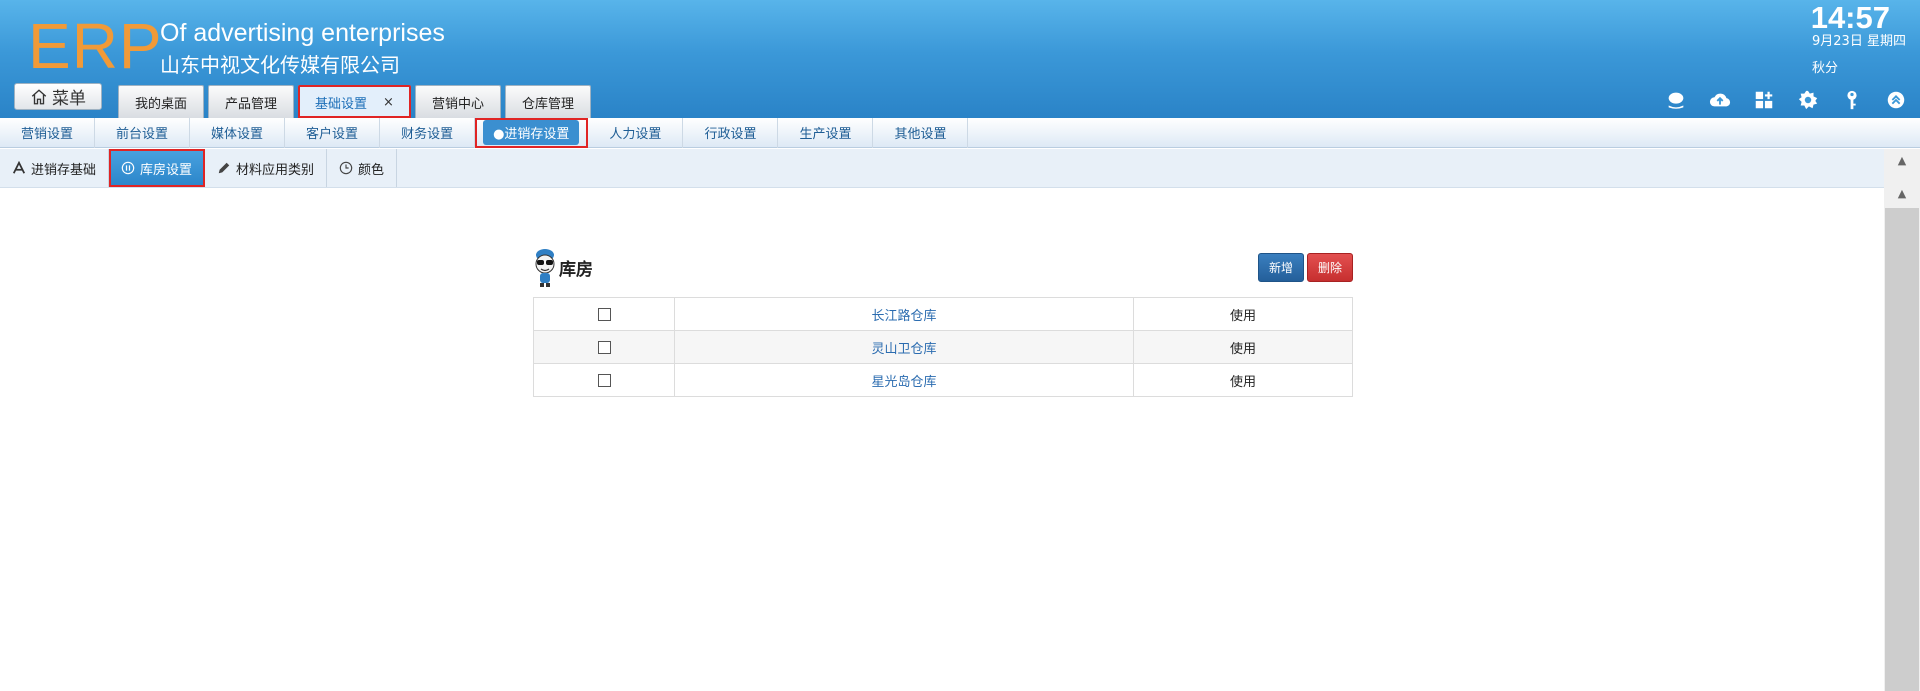 This screenshot has width=1920, height=691. Describe the element at coordinates (1825, 68) in the screenshot. I see `solar-term: 秋分` at that location.